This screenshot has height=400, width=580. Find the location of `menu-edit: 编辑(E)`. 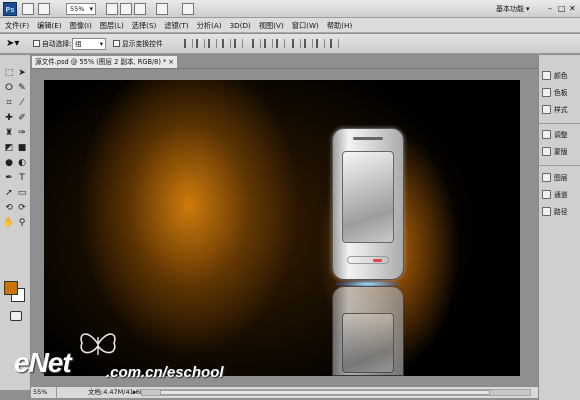

menu-edit: 编辑(E) is located at coordinates (49, 25).